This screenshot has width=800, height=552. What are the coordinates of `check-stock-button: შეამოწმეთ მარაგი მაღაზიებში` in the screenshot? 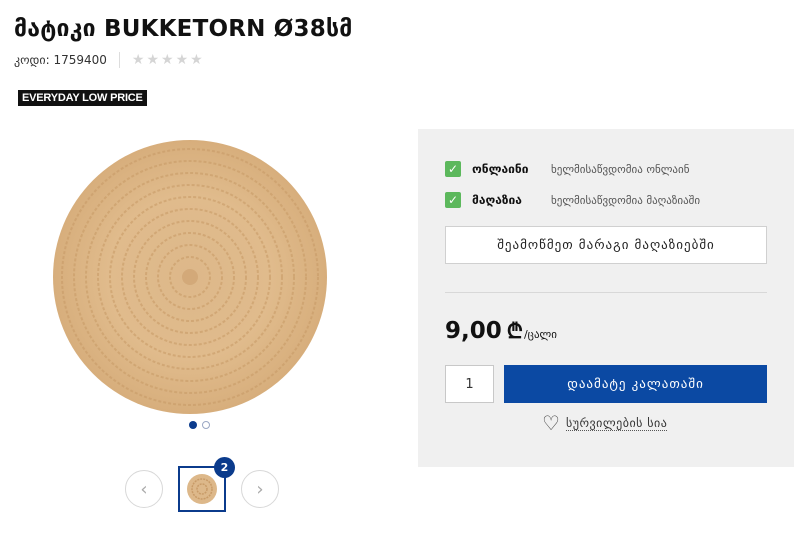 It's located at (606, 245).